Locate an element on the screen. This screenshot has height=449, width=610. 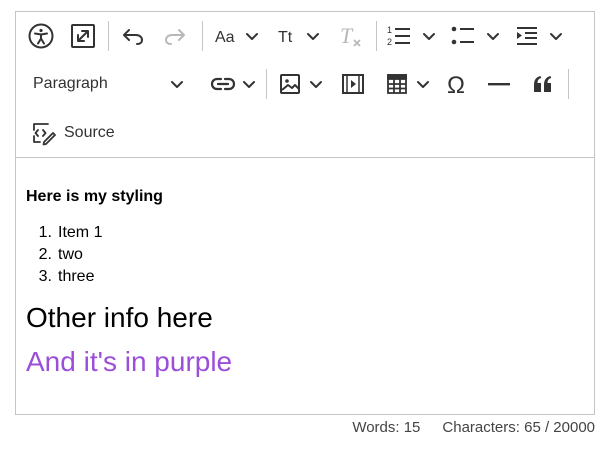
list-item: 2. two is located at coordinates (64, 255).